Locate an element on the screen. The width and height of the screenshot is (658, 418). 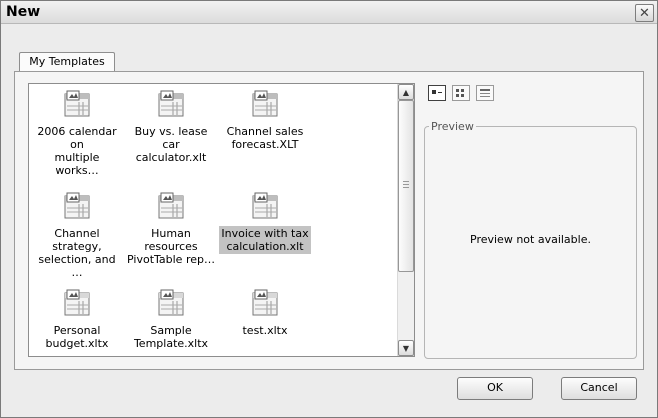
template-label: Channel sales forecast.XLT is located at coordinates (265, 138).